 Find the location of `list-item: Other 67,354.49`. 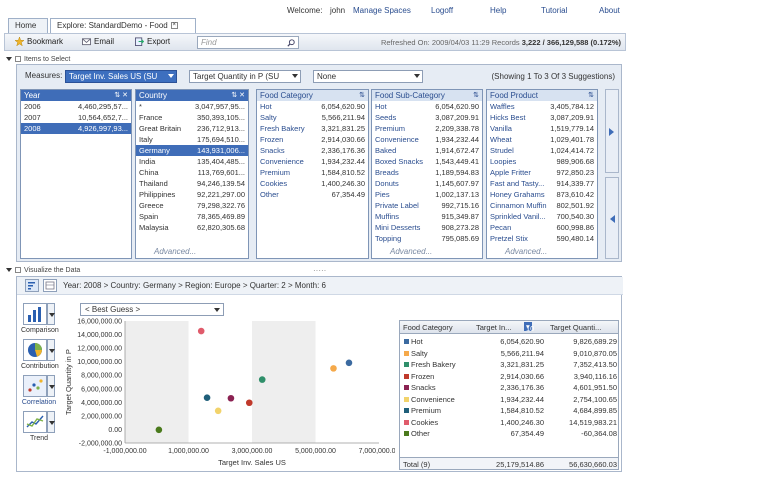

list-item: Other 67,354.49 is located at coordinates (312, 194).